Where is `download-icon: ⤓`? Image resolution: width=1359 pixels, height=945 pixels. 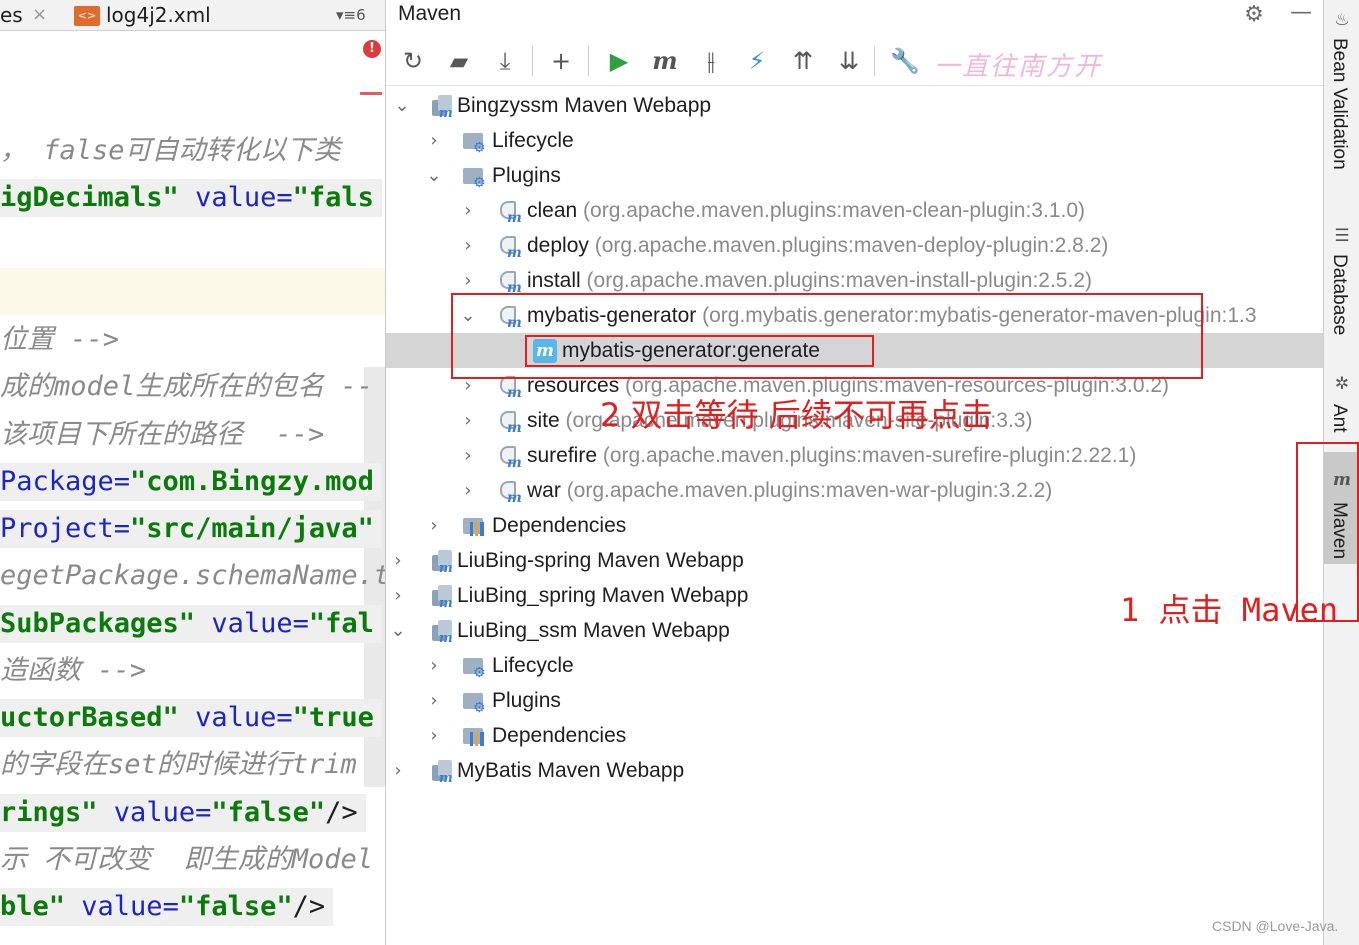
download-icon: ⤓ is located at coordinates (505, 61).